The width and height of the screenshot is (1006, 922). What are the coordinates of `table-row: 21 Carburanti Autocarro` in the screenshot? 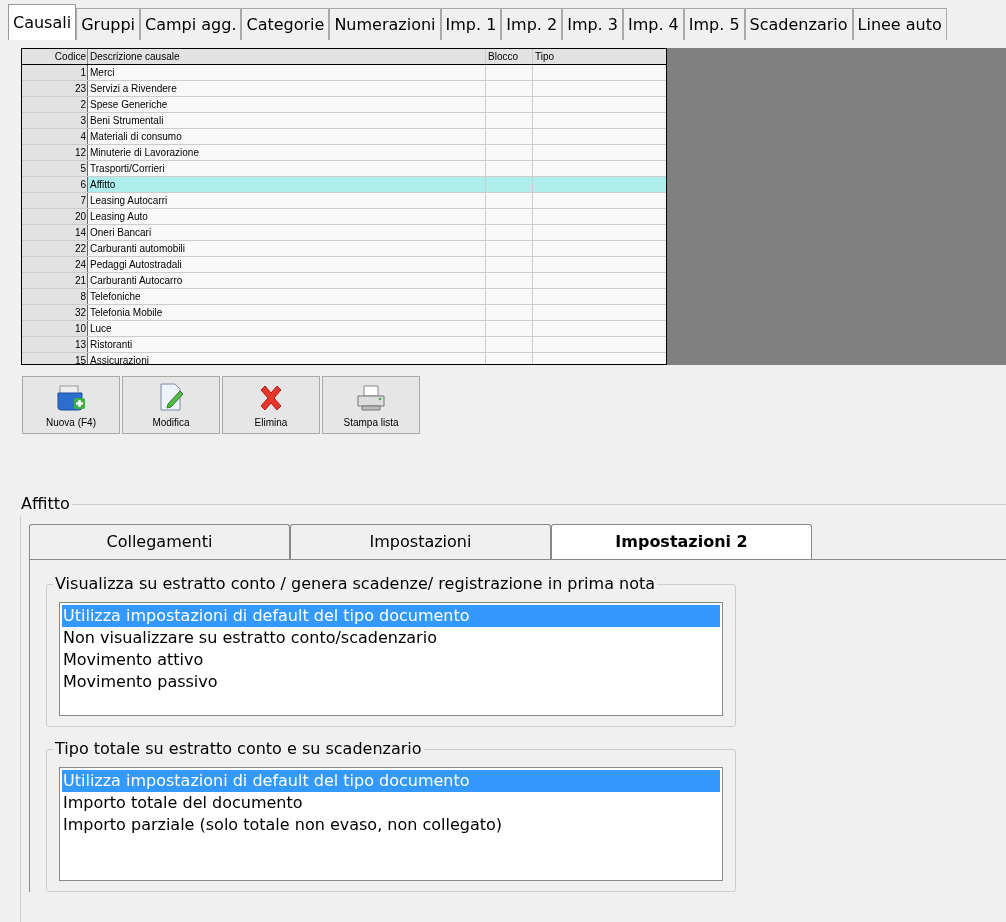 It's located at (344, 281).